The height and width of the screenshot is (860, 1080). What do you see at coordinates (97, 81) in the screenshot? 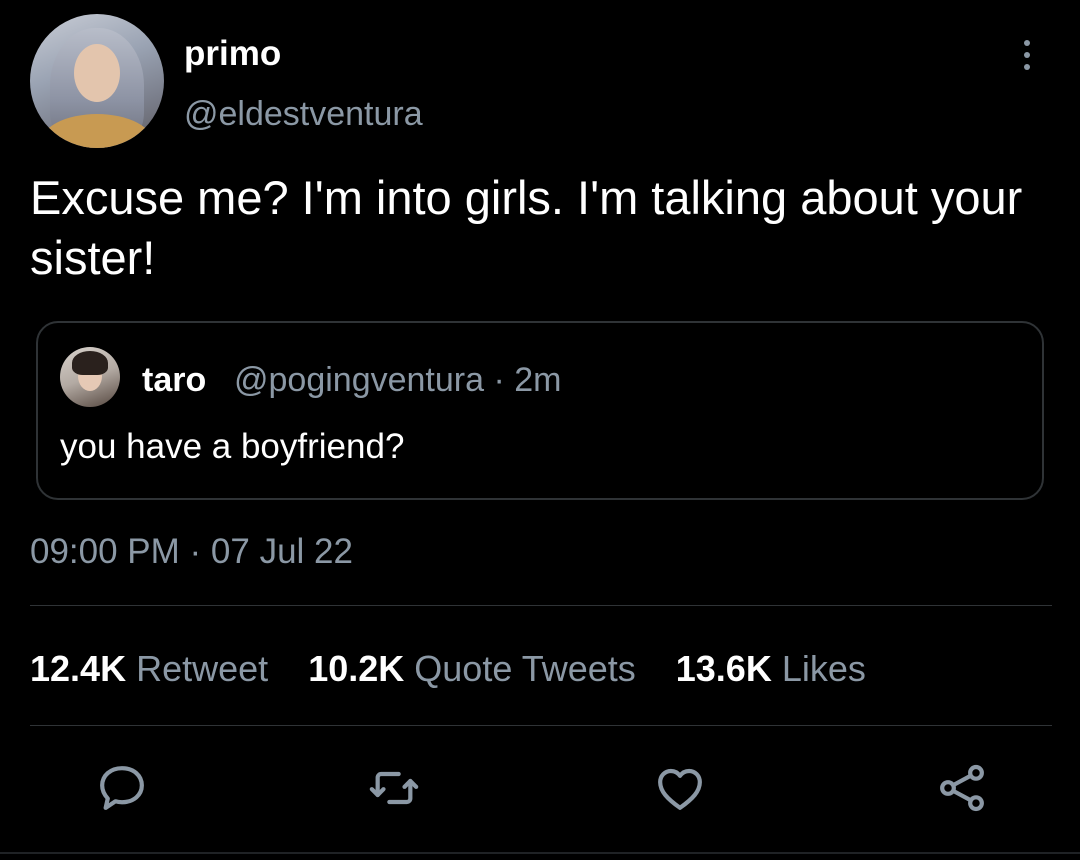
I see `author-avatar` at bounding box center [97, 81].